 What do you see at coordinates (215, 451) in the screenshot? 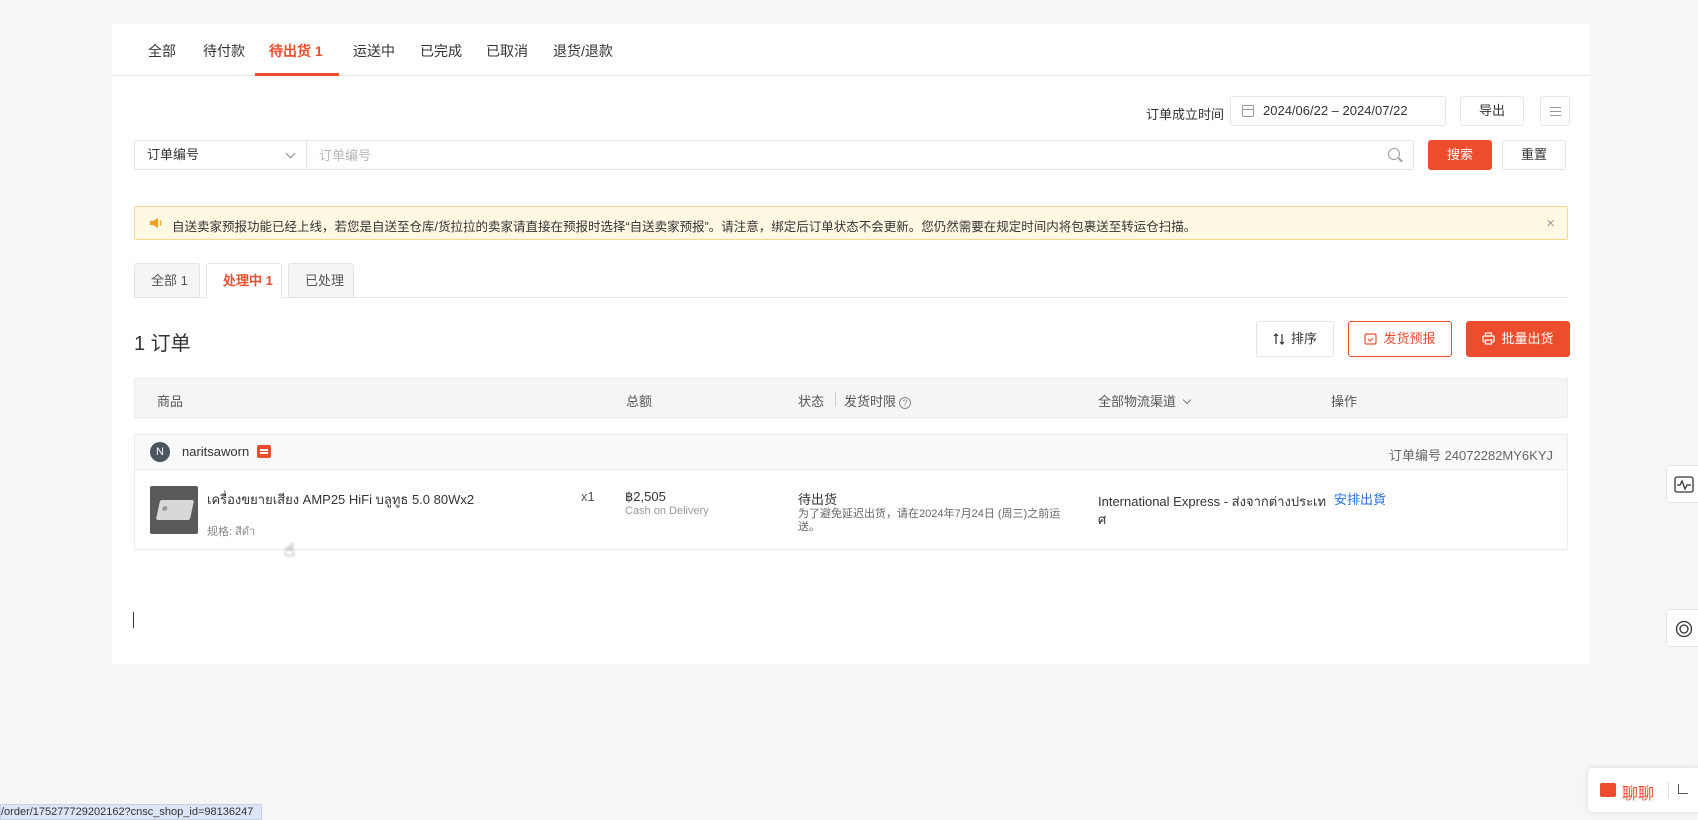
I see `buyer-name: naritsaworn` at bounding box center [215, 451].